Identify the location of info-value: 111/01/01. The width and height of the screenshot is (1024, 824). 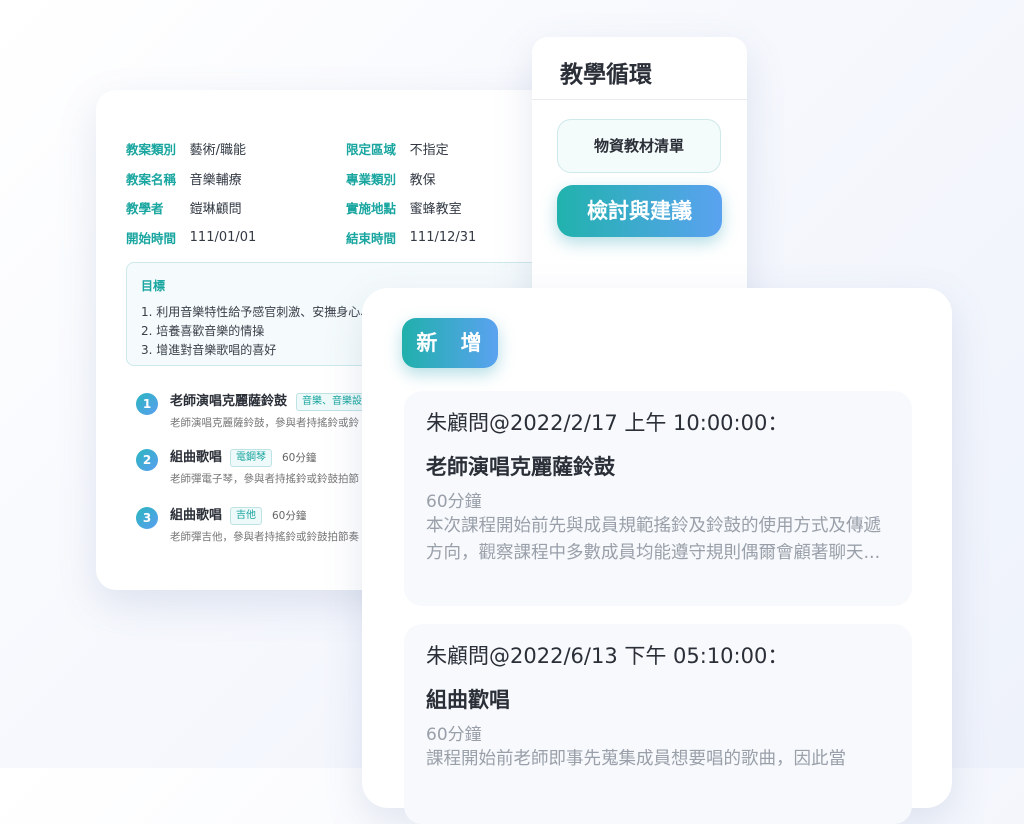
(223, 237).